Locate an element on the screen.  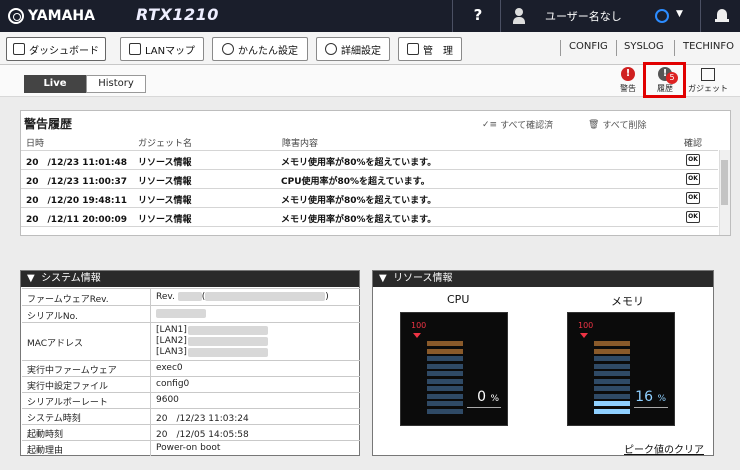
delete-all-button: 🗑 すべて削除 is located at coordinates (617, 125).